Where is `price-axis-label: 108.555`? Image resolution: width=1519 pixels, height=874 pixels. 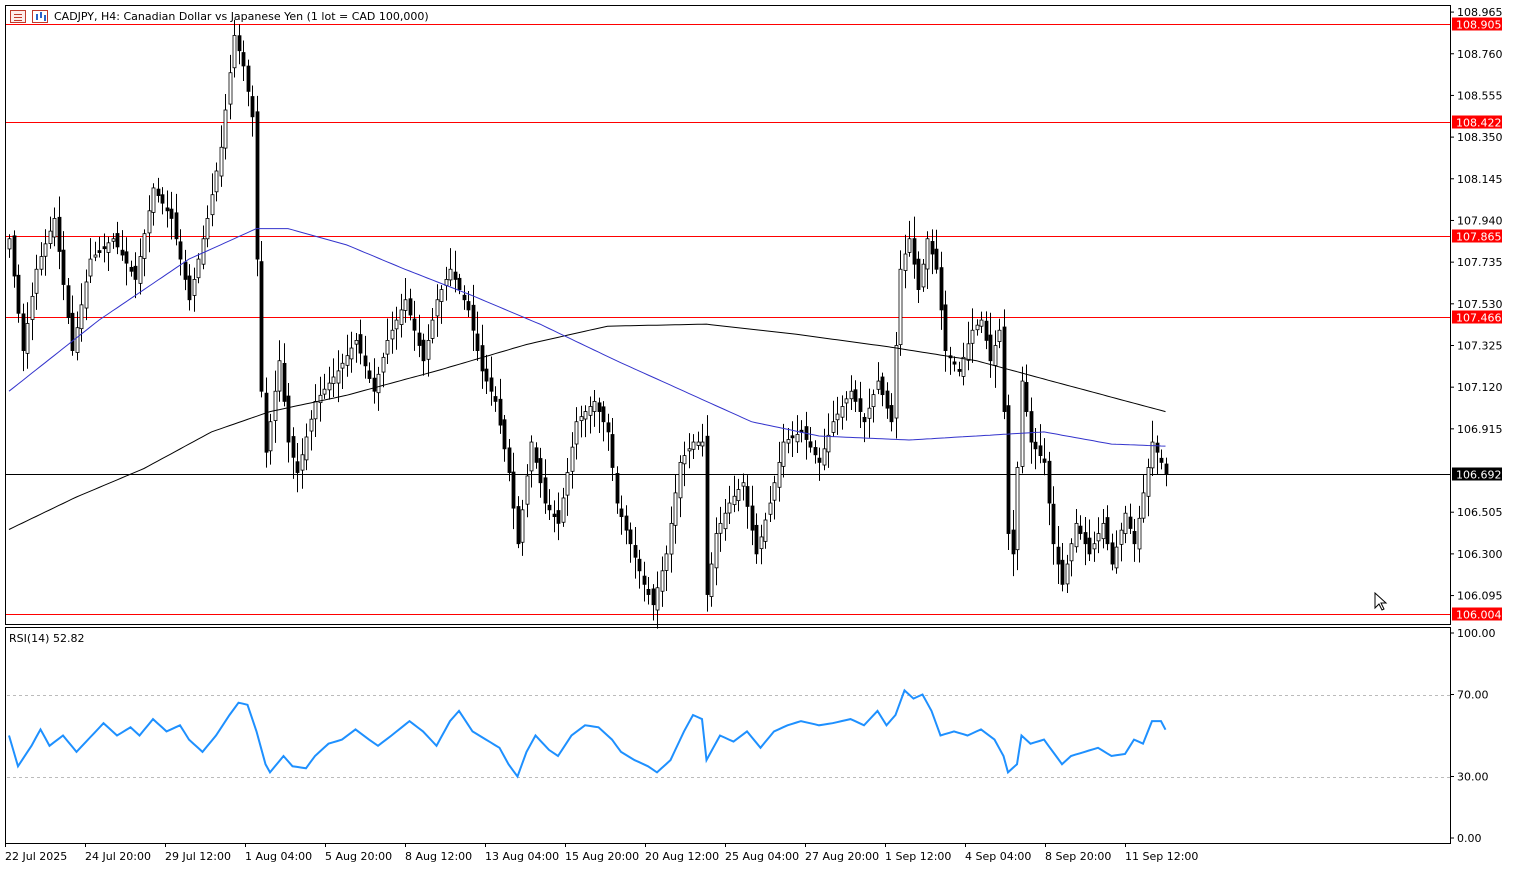 price-axis-label: 108.555 is located at coordinates (1480, 95).